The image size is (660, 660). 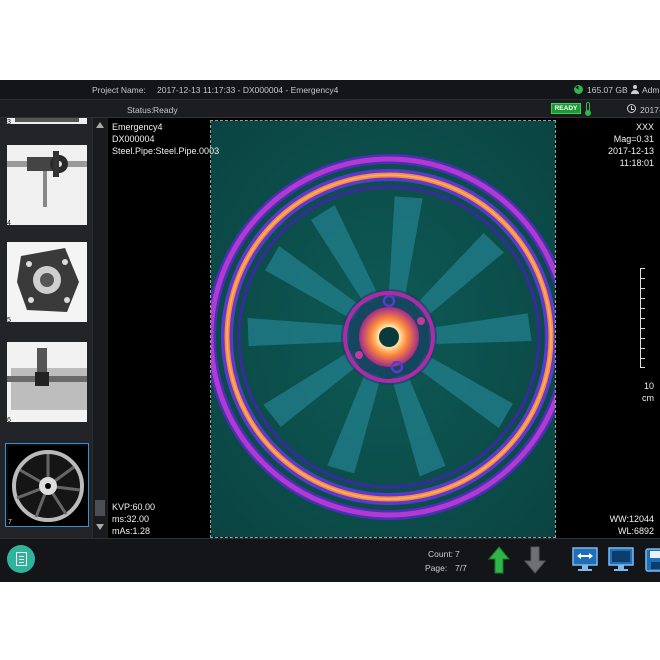 What do you see at coordinates (100, 527) in the screenshot?
I see `scroll-down-arrow-icon` at bounding box center [100, 527].